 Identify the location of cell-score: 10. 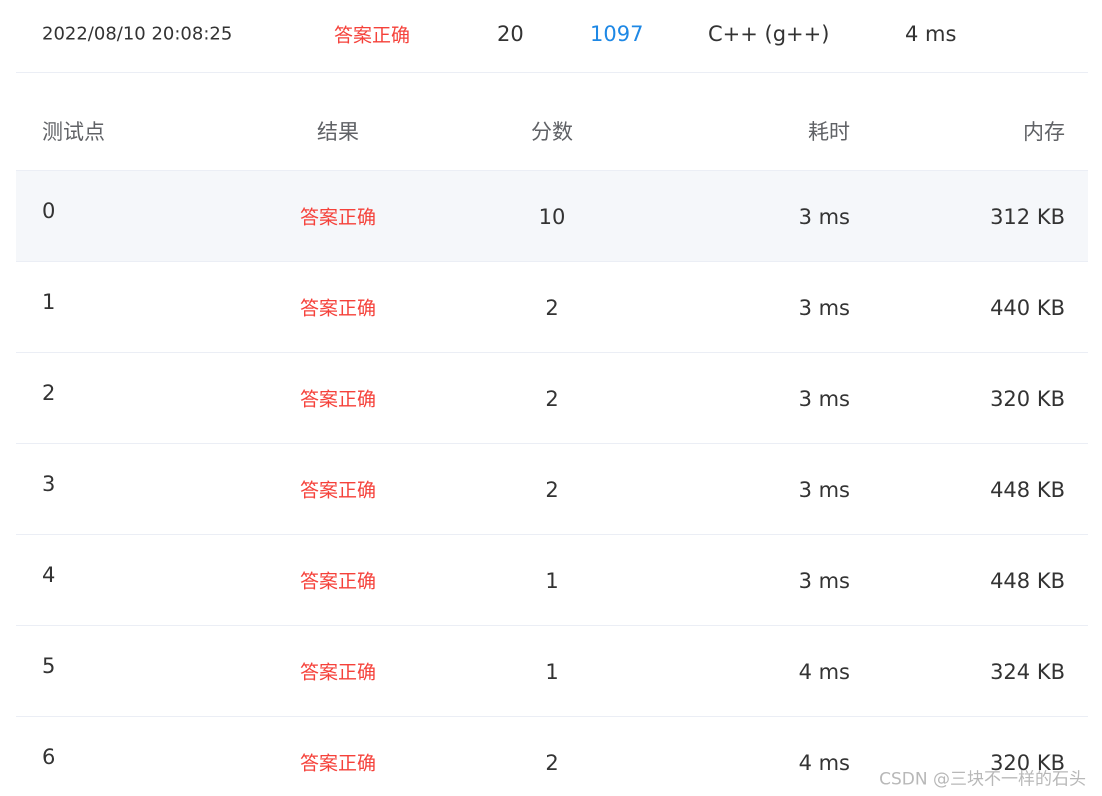
(552, 217).